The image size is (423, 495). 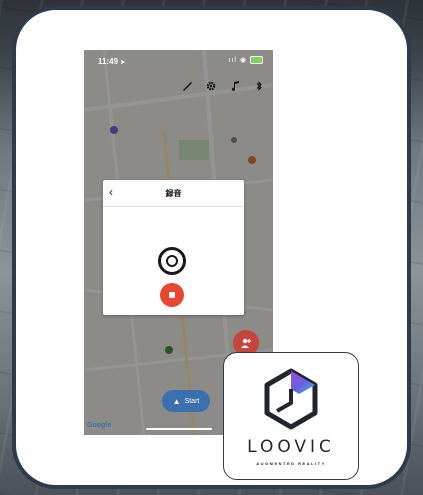 I want to click on wifi-icon: ◉, so click(x=243, y=60).